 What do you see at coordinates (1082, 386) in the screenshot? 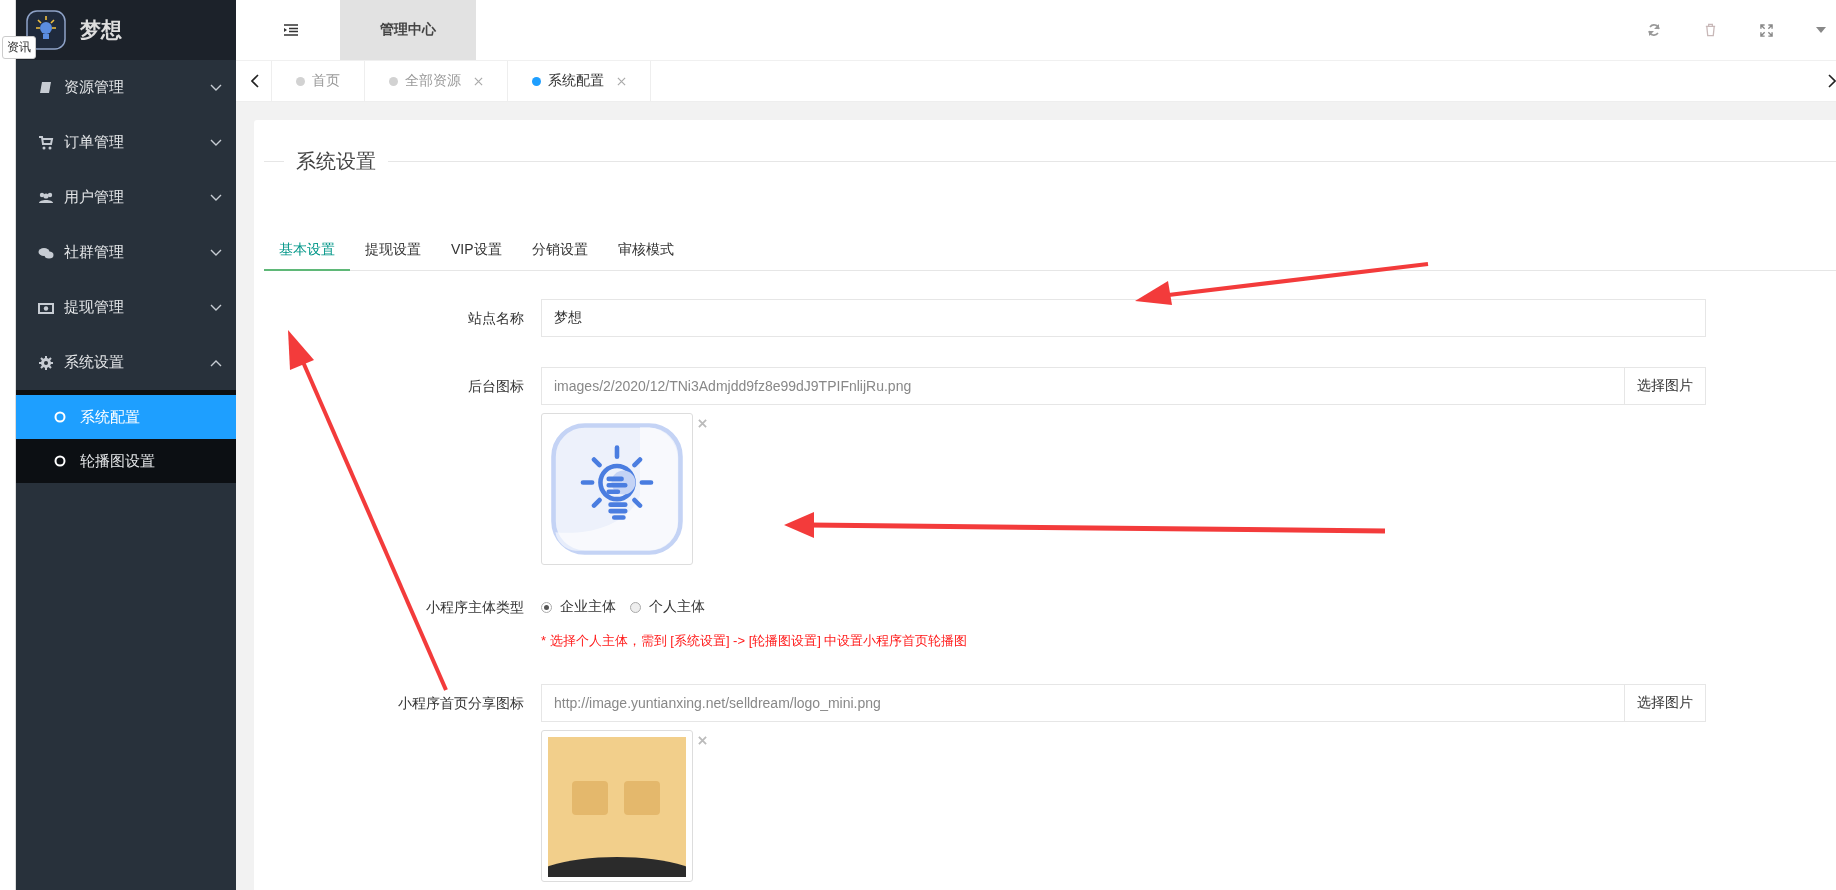
I see `input-field: images/2/2020/12/TNi3Admjdd9fz8e99dJ9TPIFnlijRu.png` at bounding box center [1082, 386].